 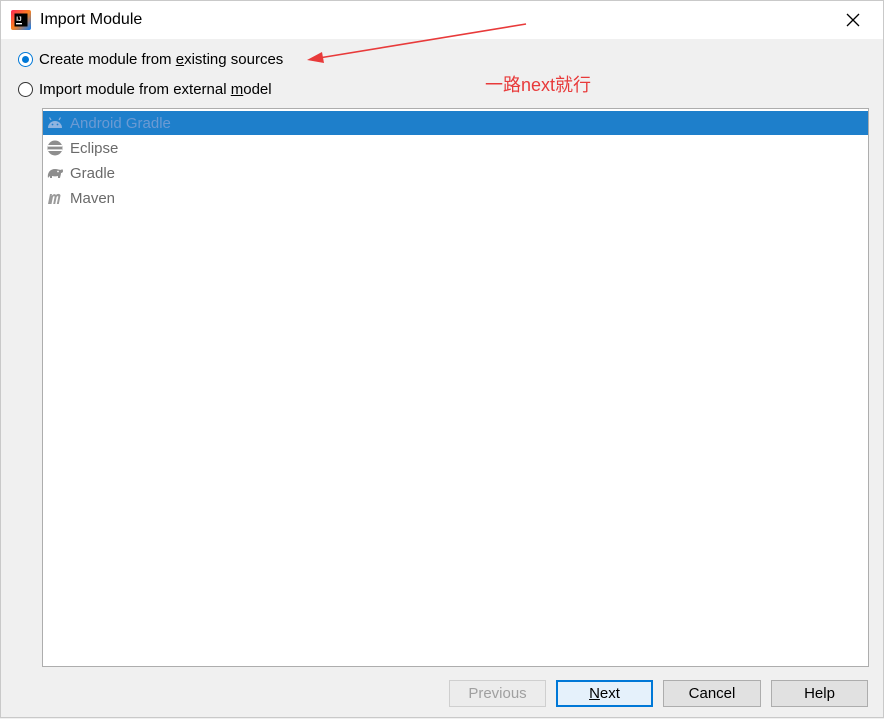 I want to click on list-item-label: Maven, so click(x=93, y=198).